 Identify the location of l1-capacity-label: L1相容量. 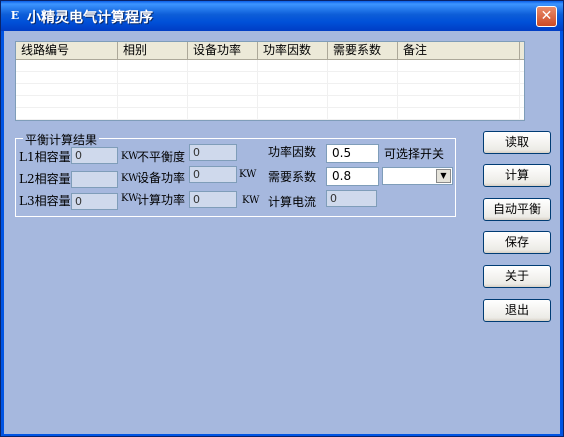
(45, 157).